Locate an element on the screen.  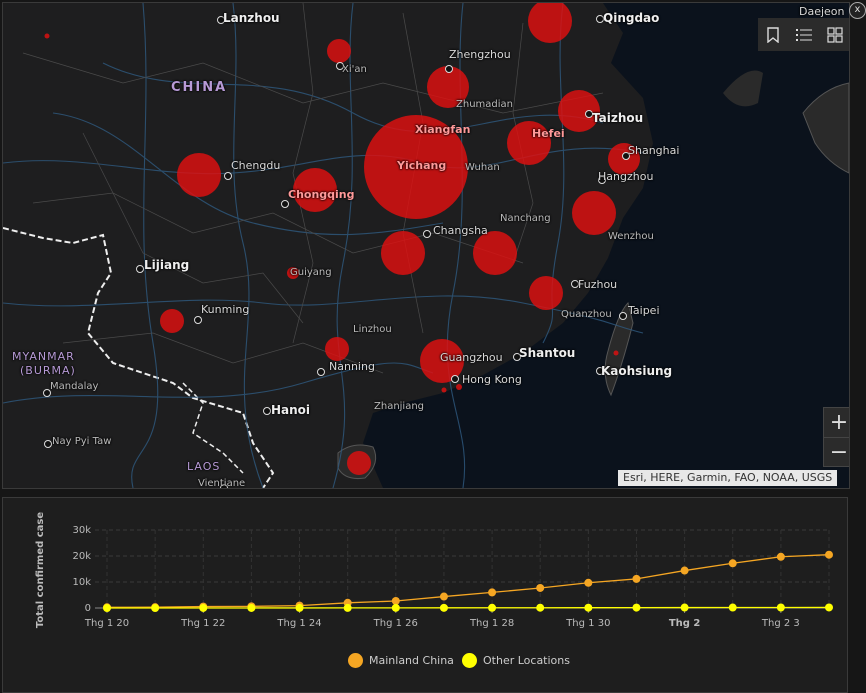
city-label-hanoi: Hanoi is located at coordinates (291, 410).